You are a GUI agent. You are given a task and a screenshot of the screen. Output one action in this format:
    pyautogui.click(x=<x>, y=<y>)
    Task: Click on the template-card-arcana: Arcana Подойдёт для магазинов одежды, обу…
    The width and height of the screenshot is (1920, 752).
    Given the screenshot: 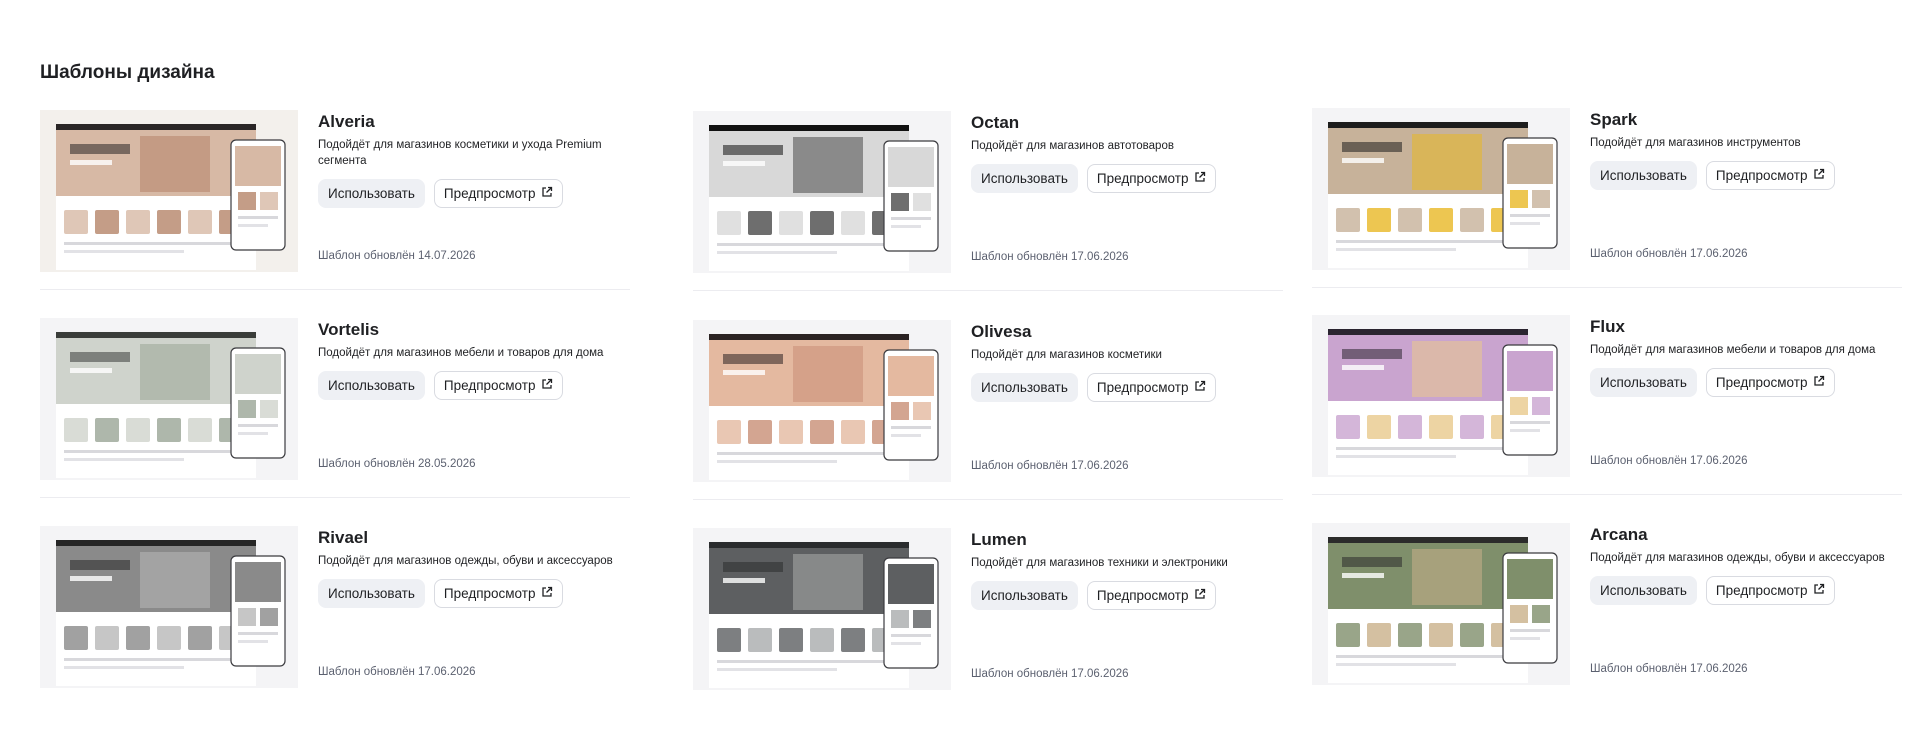 What is the action you would take?
    pyautogui.click(x=1607, y=613)
    